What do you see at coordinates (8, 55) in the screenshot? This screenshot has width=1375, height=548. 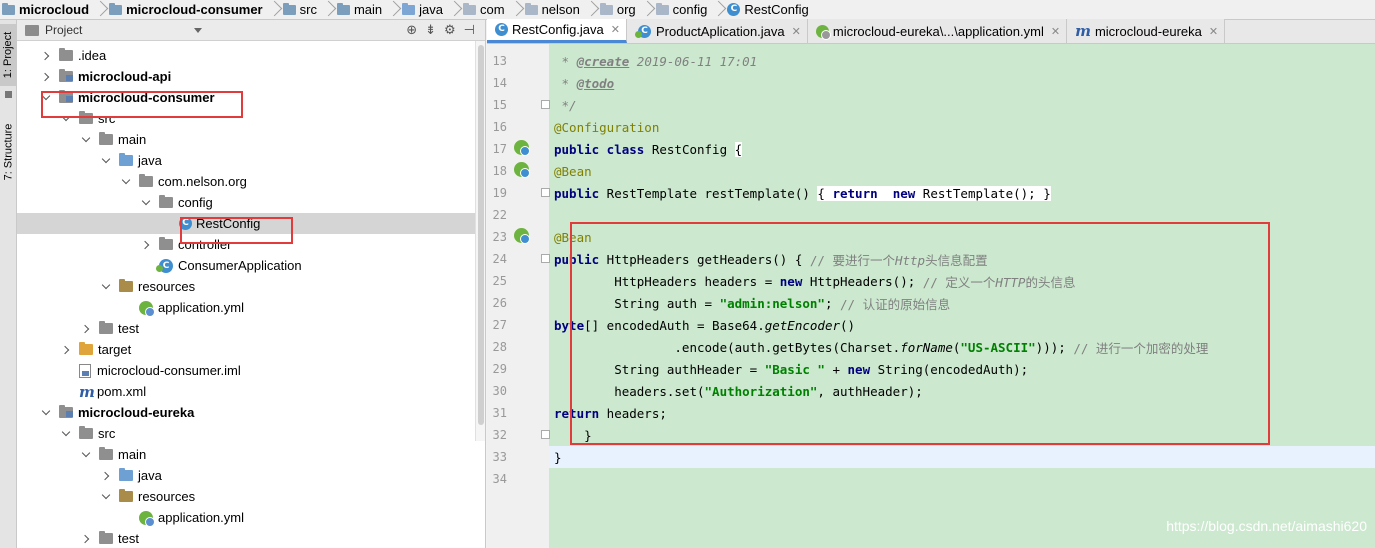 I see `project-tool-tab: 1: Project` at bounding box center [8, 55].